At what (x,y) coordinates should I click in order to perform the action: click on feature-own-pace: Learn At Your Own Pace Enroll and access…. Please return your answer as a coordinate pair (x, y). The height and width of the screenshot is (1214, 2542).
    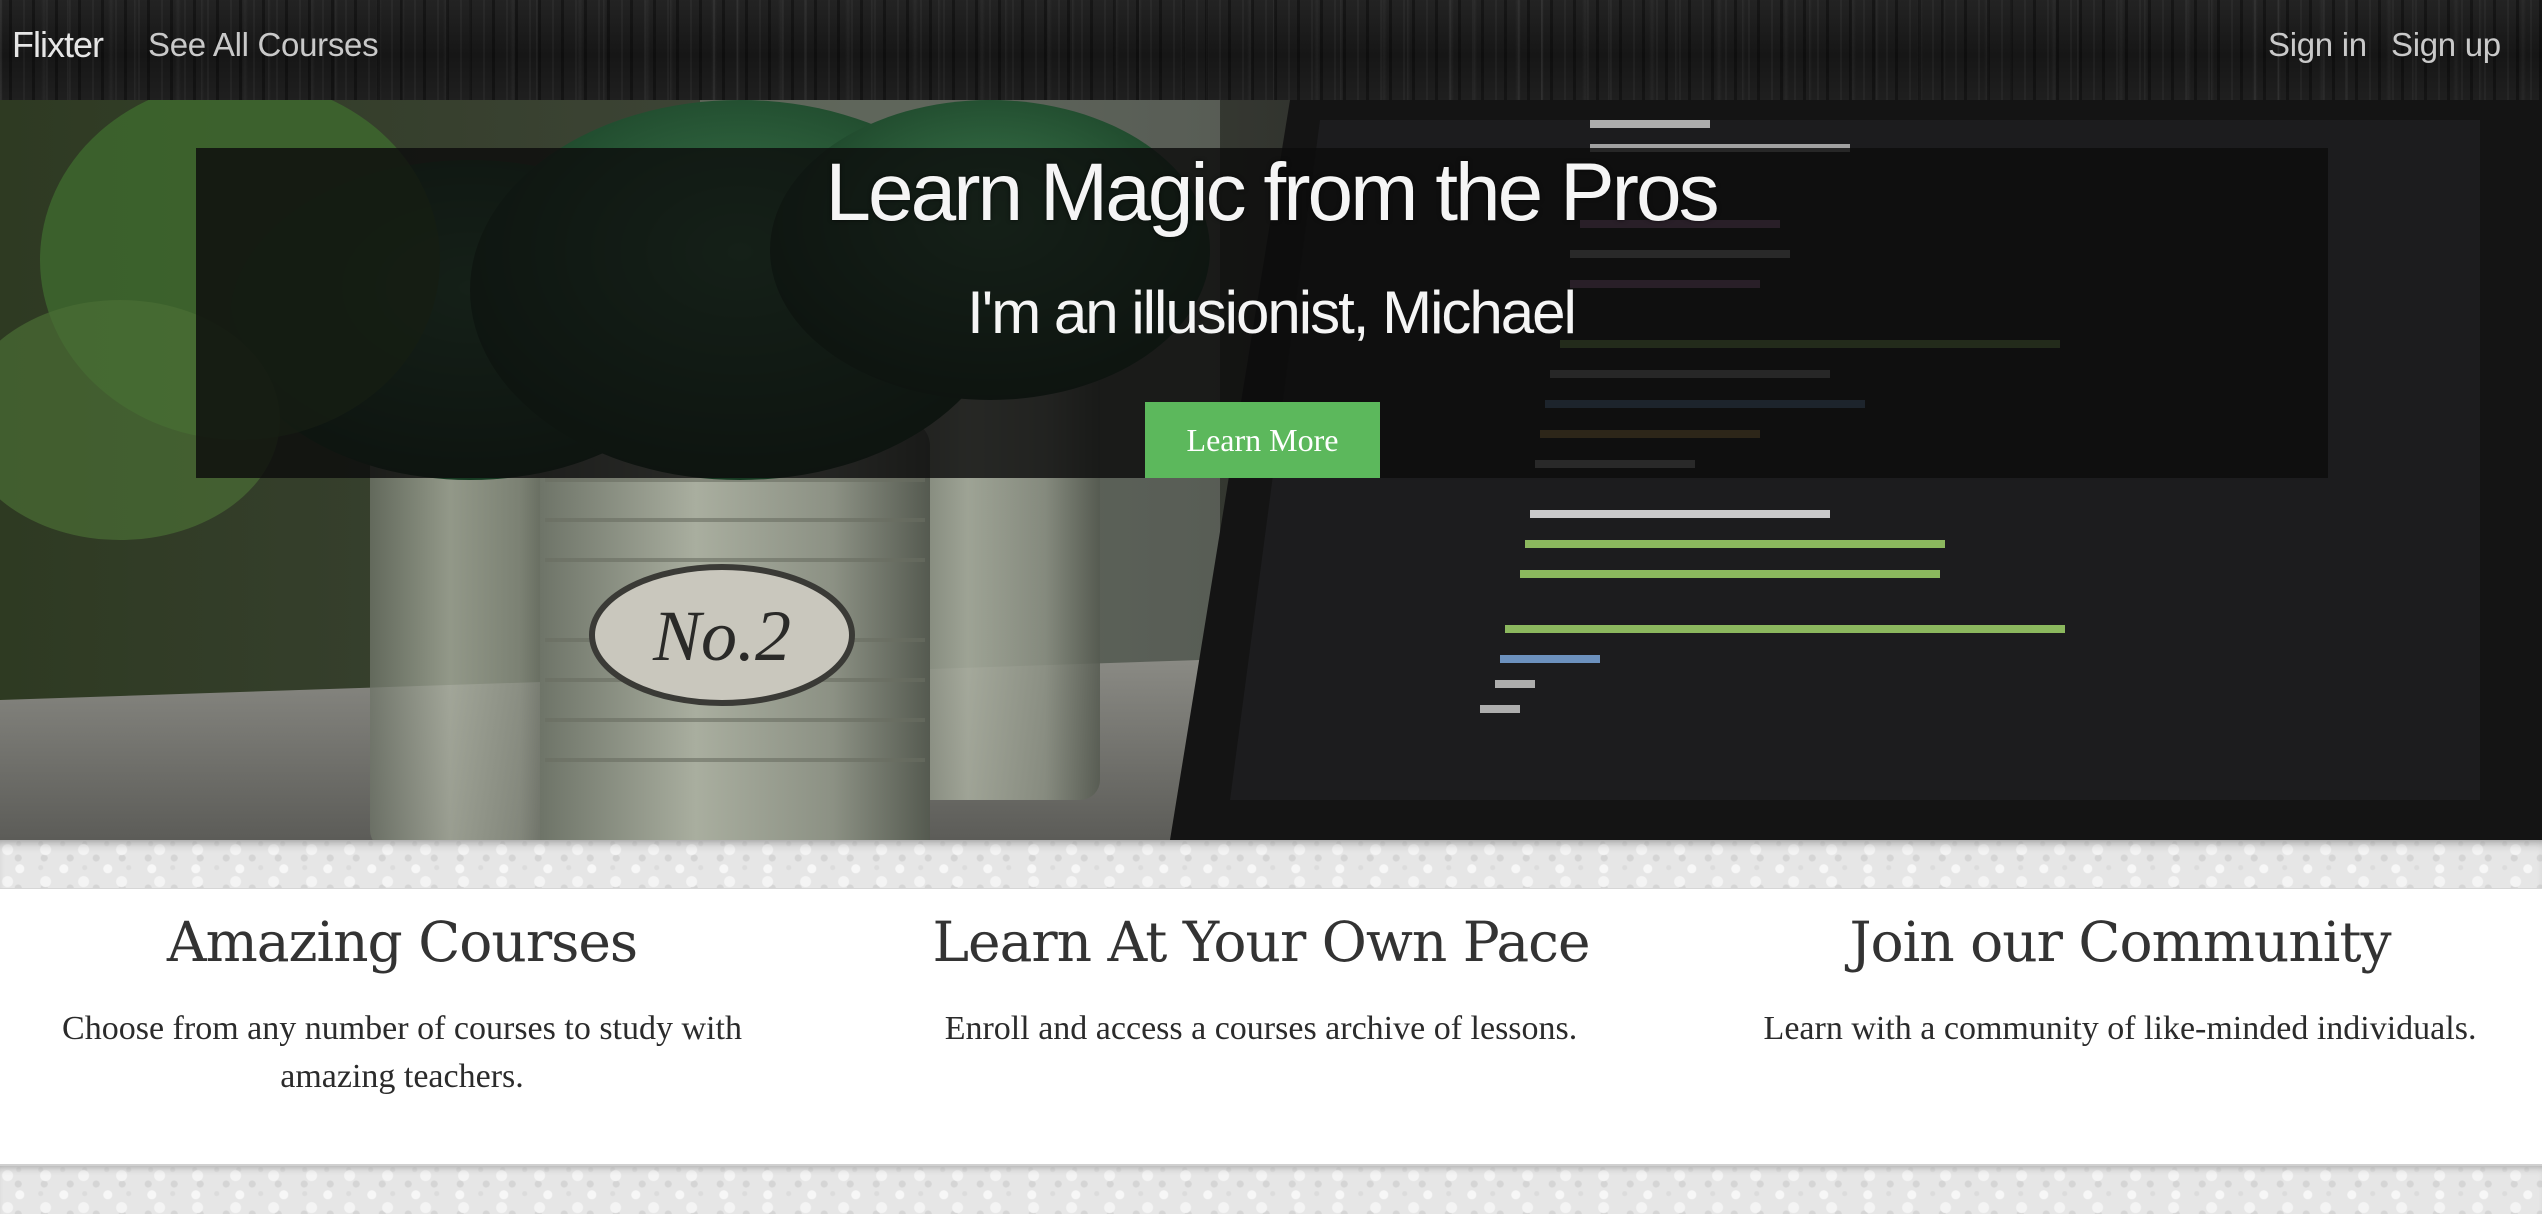
    Looking at the image, I should click on (1261, 971).